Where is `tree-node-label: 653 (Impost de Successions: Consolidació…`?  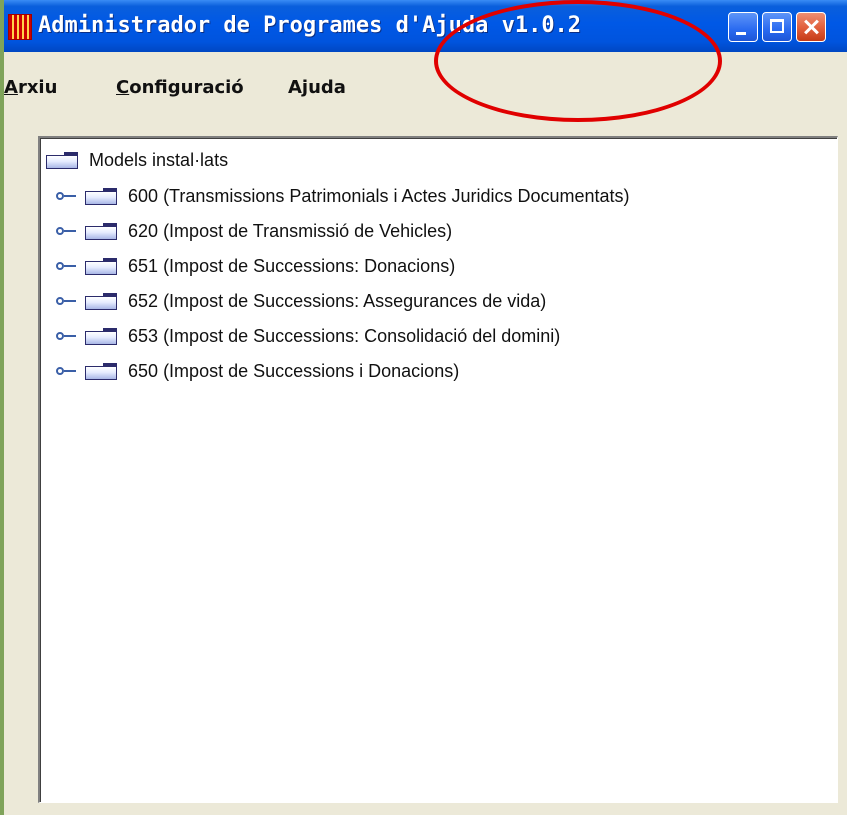 tree-node-label: 653 (Impost de Successions: Consolidació… is located at coordinates (344, 336).